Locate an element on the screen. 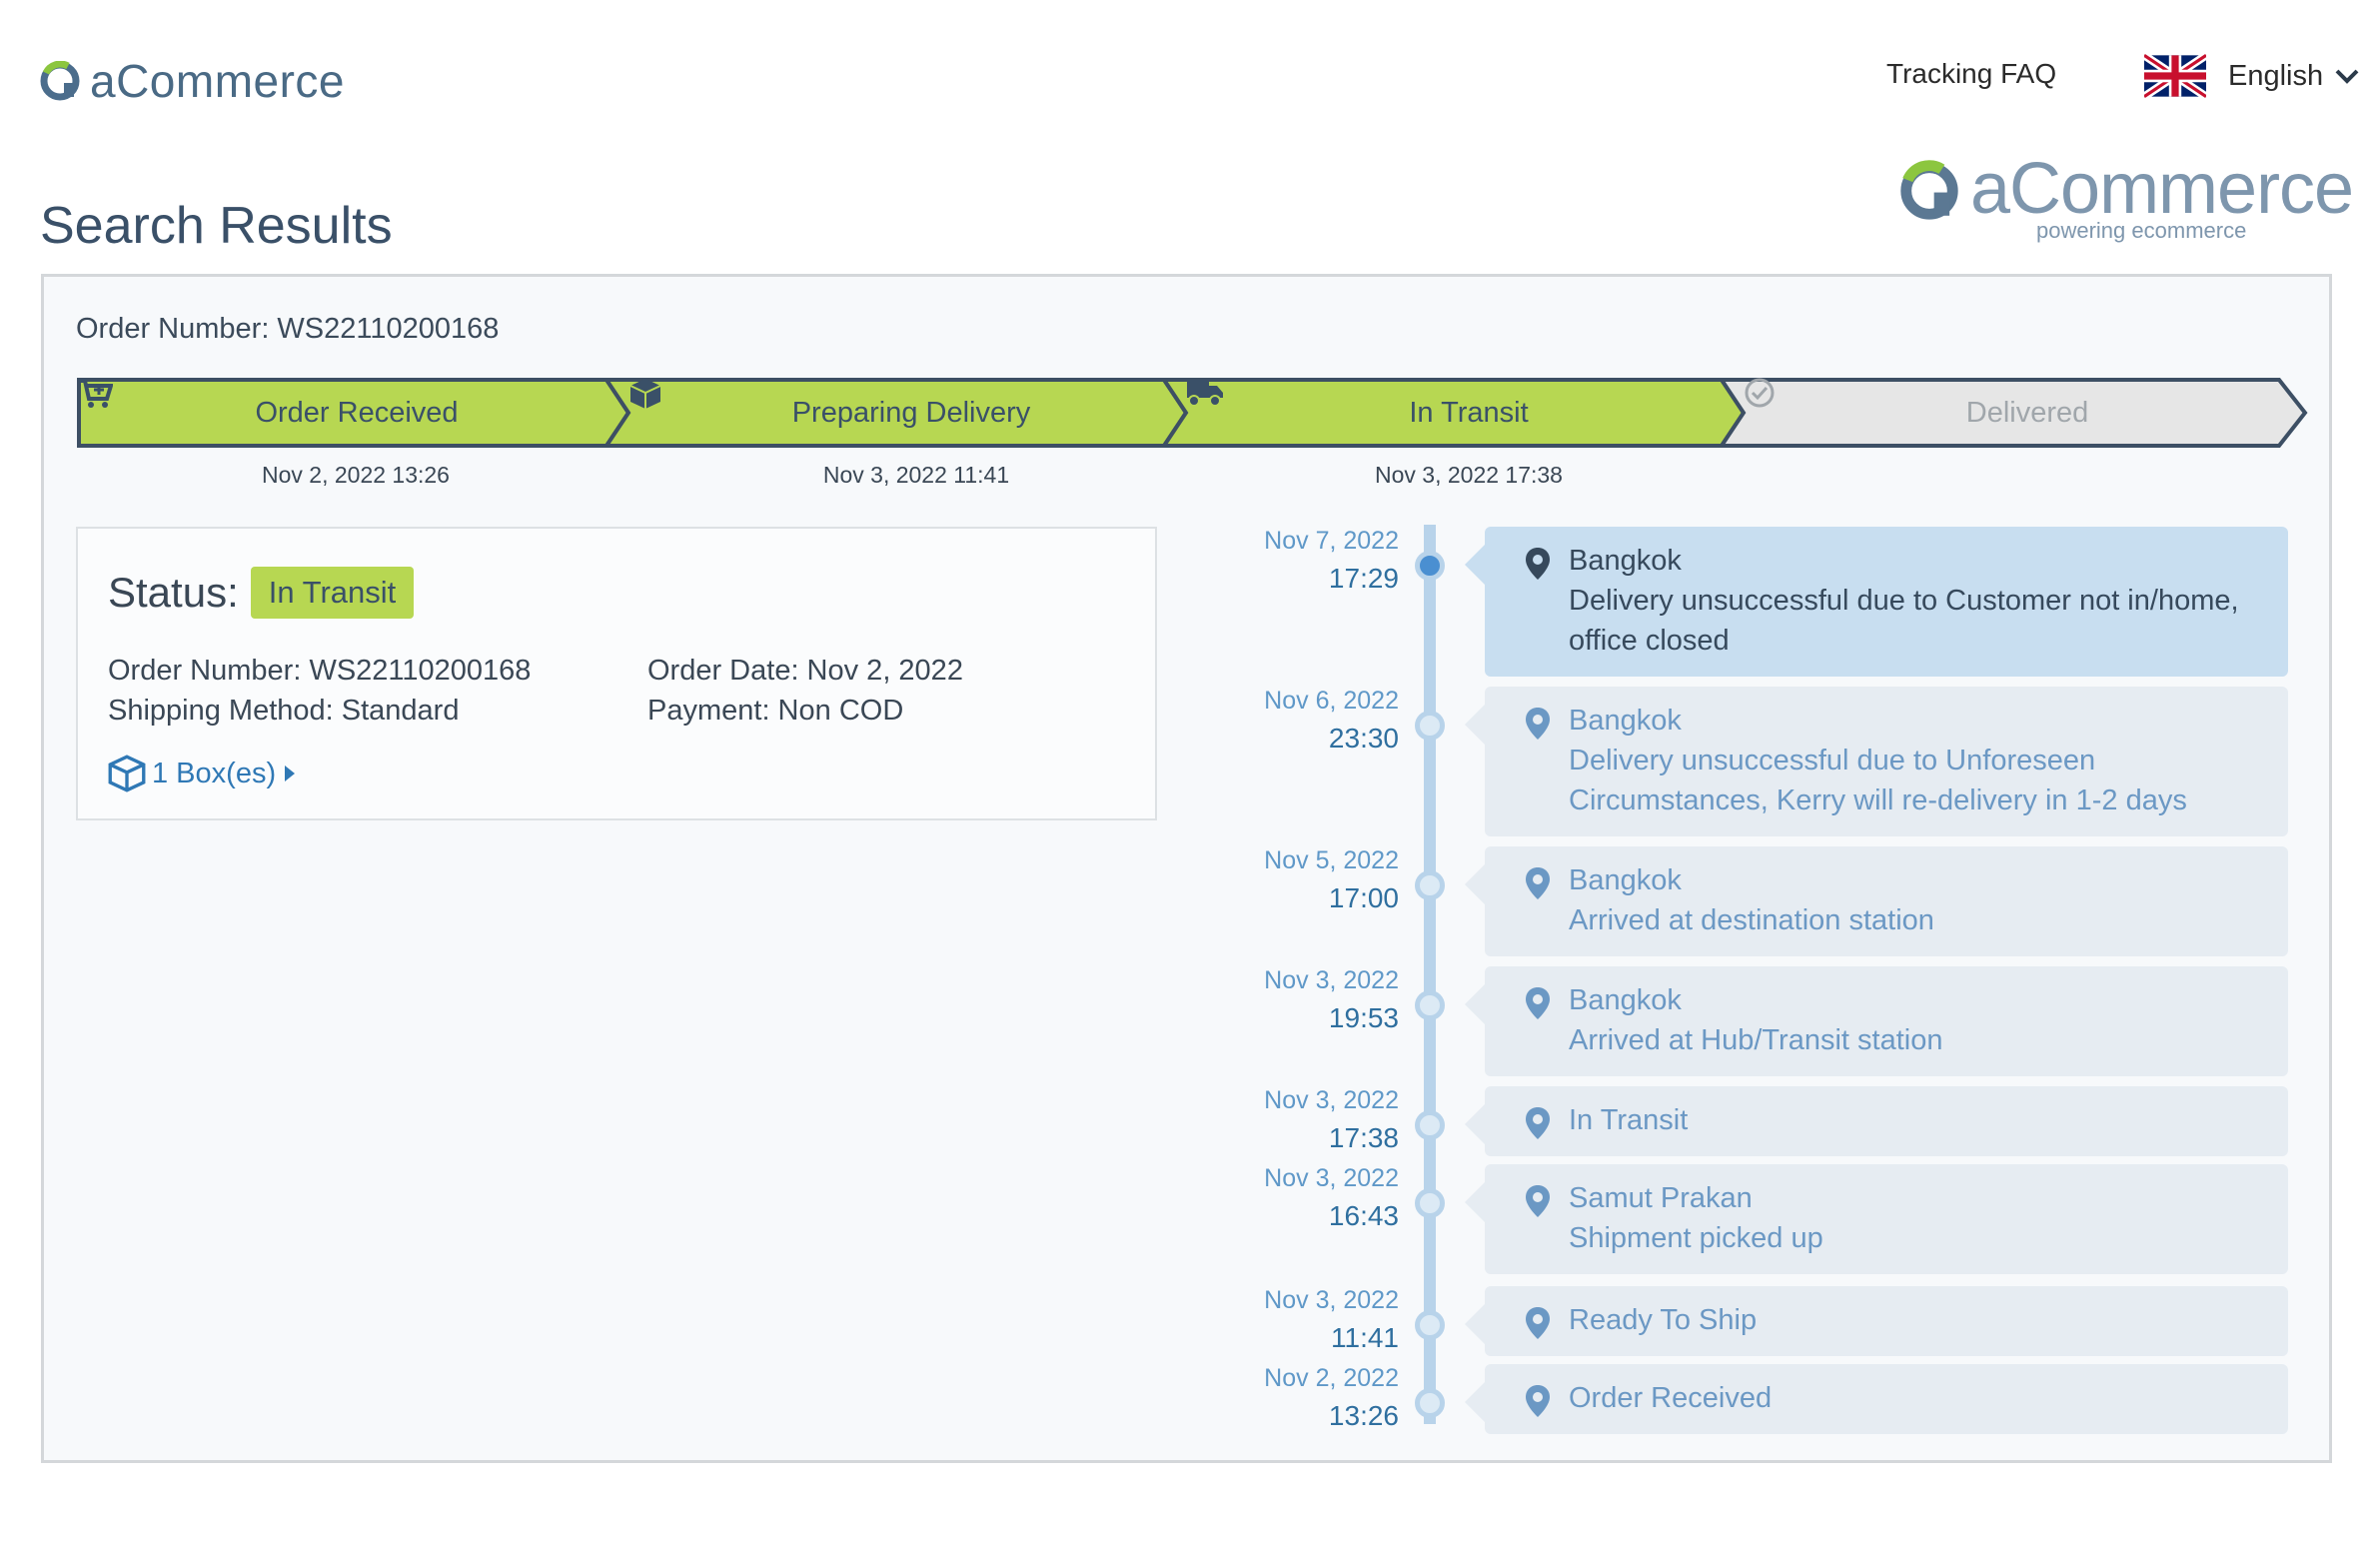  timeline-event: Ready To Ship is located at coordinates (1876, 1321).